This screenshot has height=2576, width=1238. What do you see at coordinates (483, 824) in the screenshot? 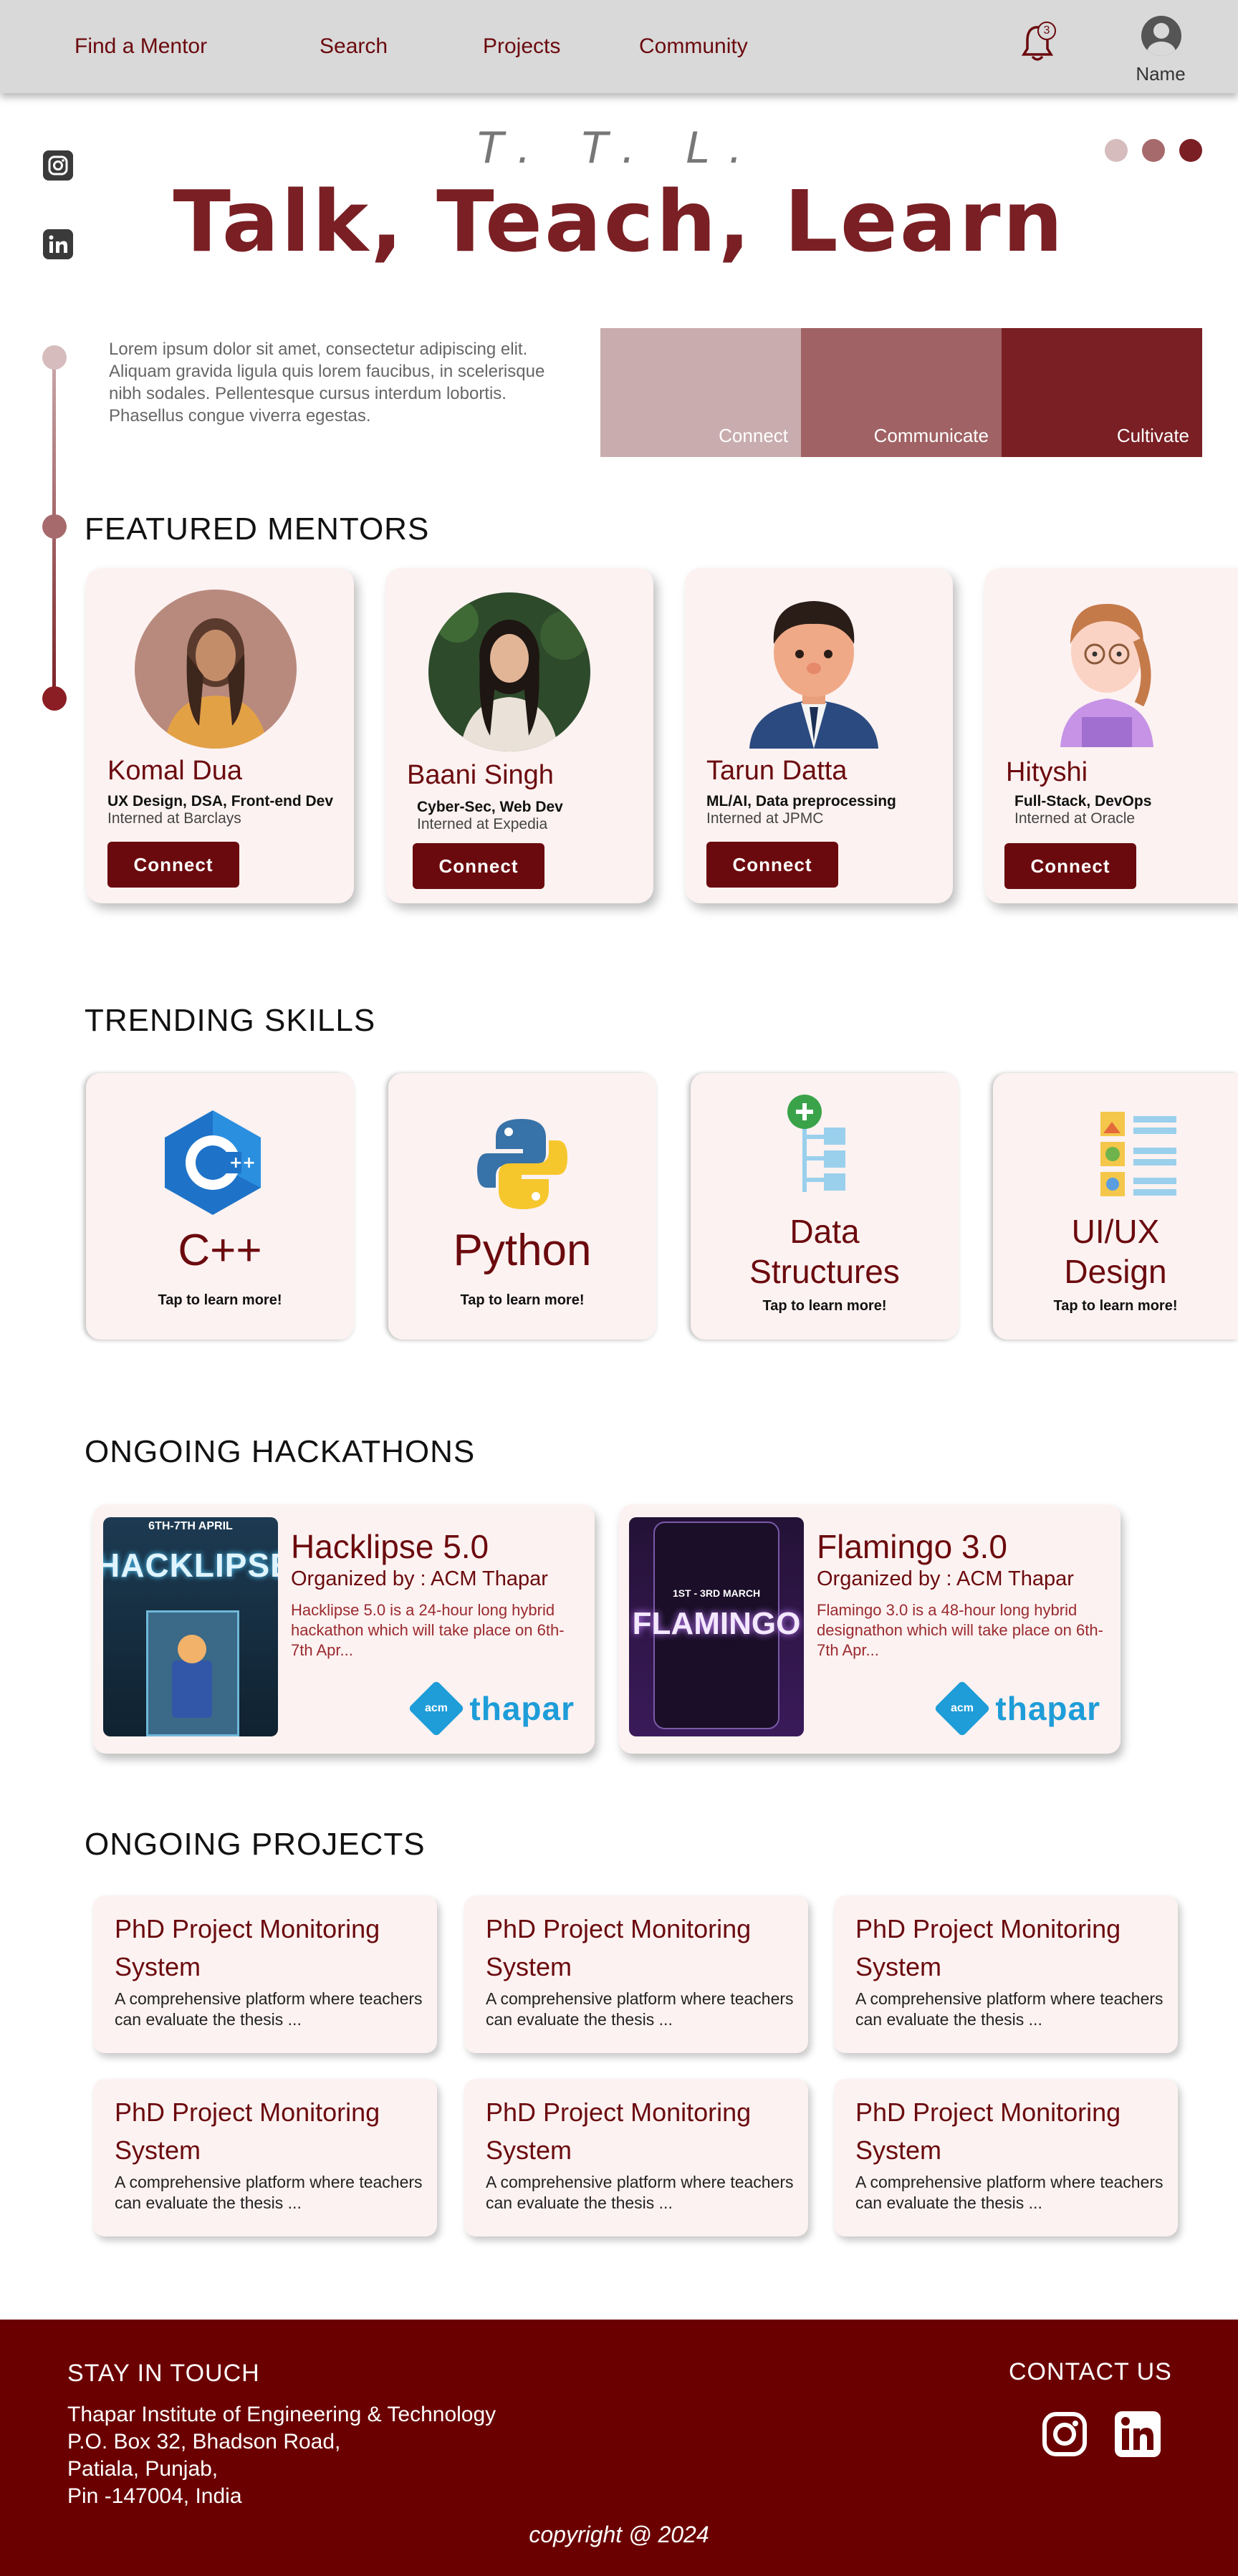
I see `mentor-intern: Interned at Expedia` at bounding box center [483, 824].